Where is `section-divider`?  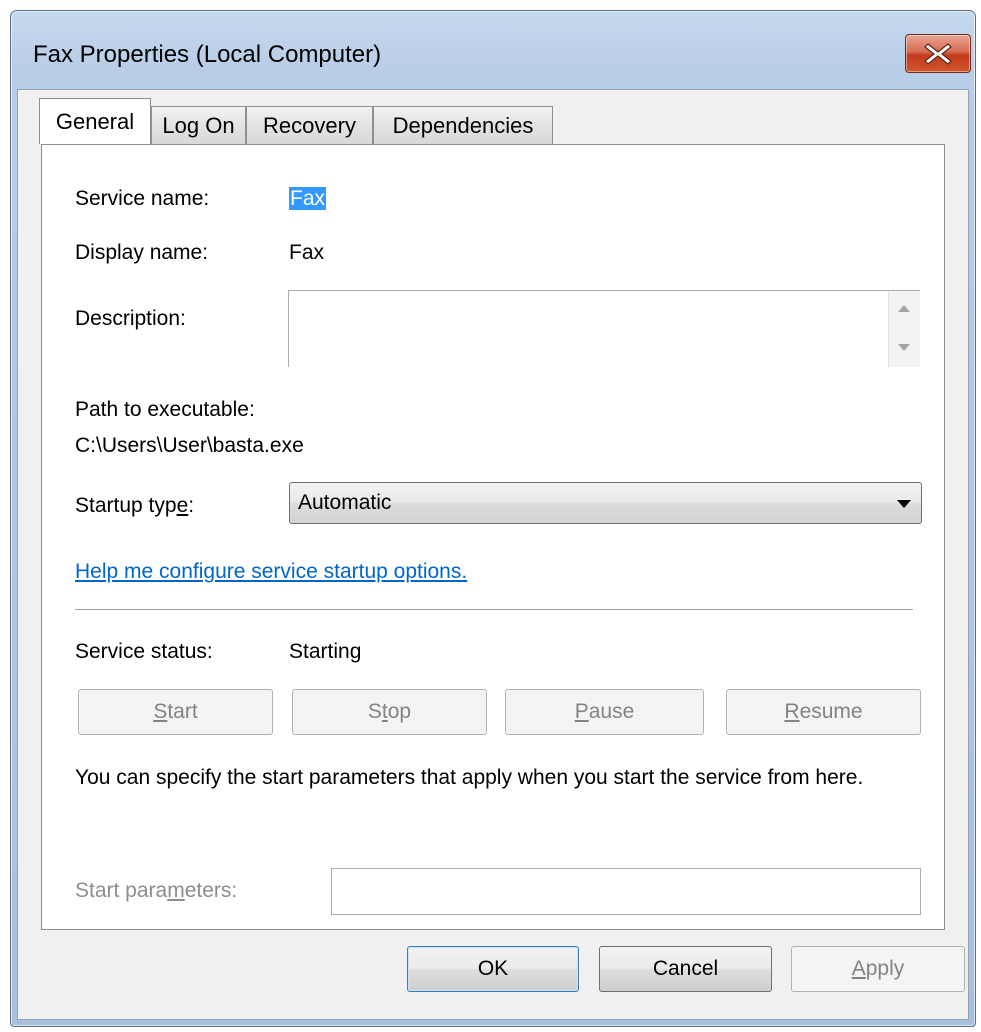
section-divider is located at coordinates (494, 610).